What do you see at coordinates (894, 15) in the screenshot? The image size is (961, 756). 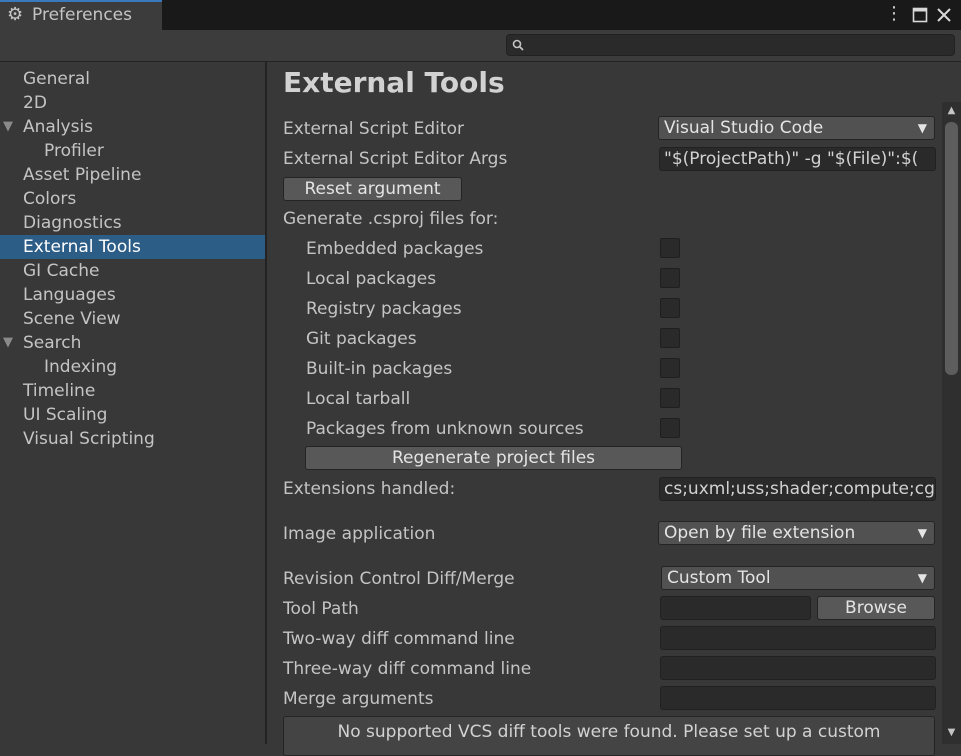 I see `more-vert-icon: ⋮` at bounding box center [894, 15].